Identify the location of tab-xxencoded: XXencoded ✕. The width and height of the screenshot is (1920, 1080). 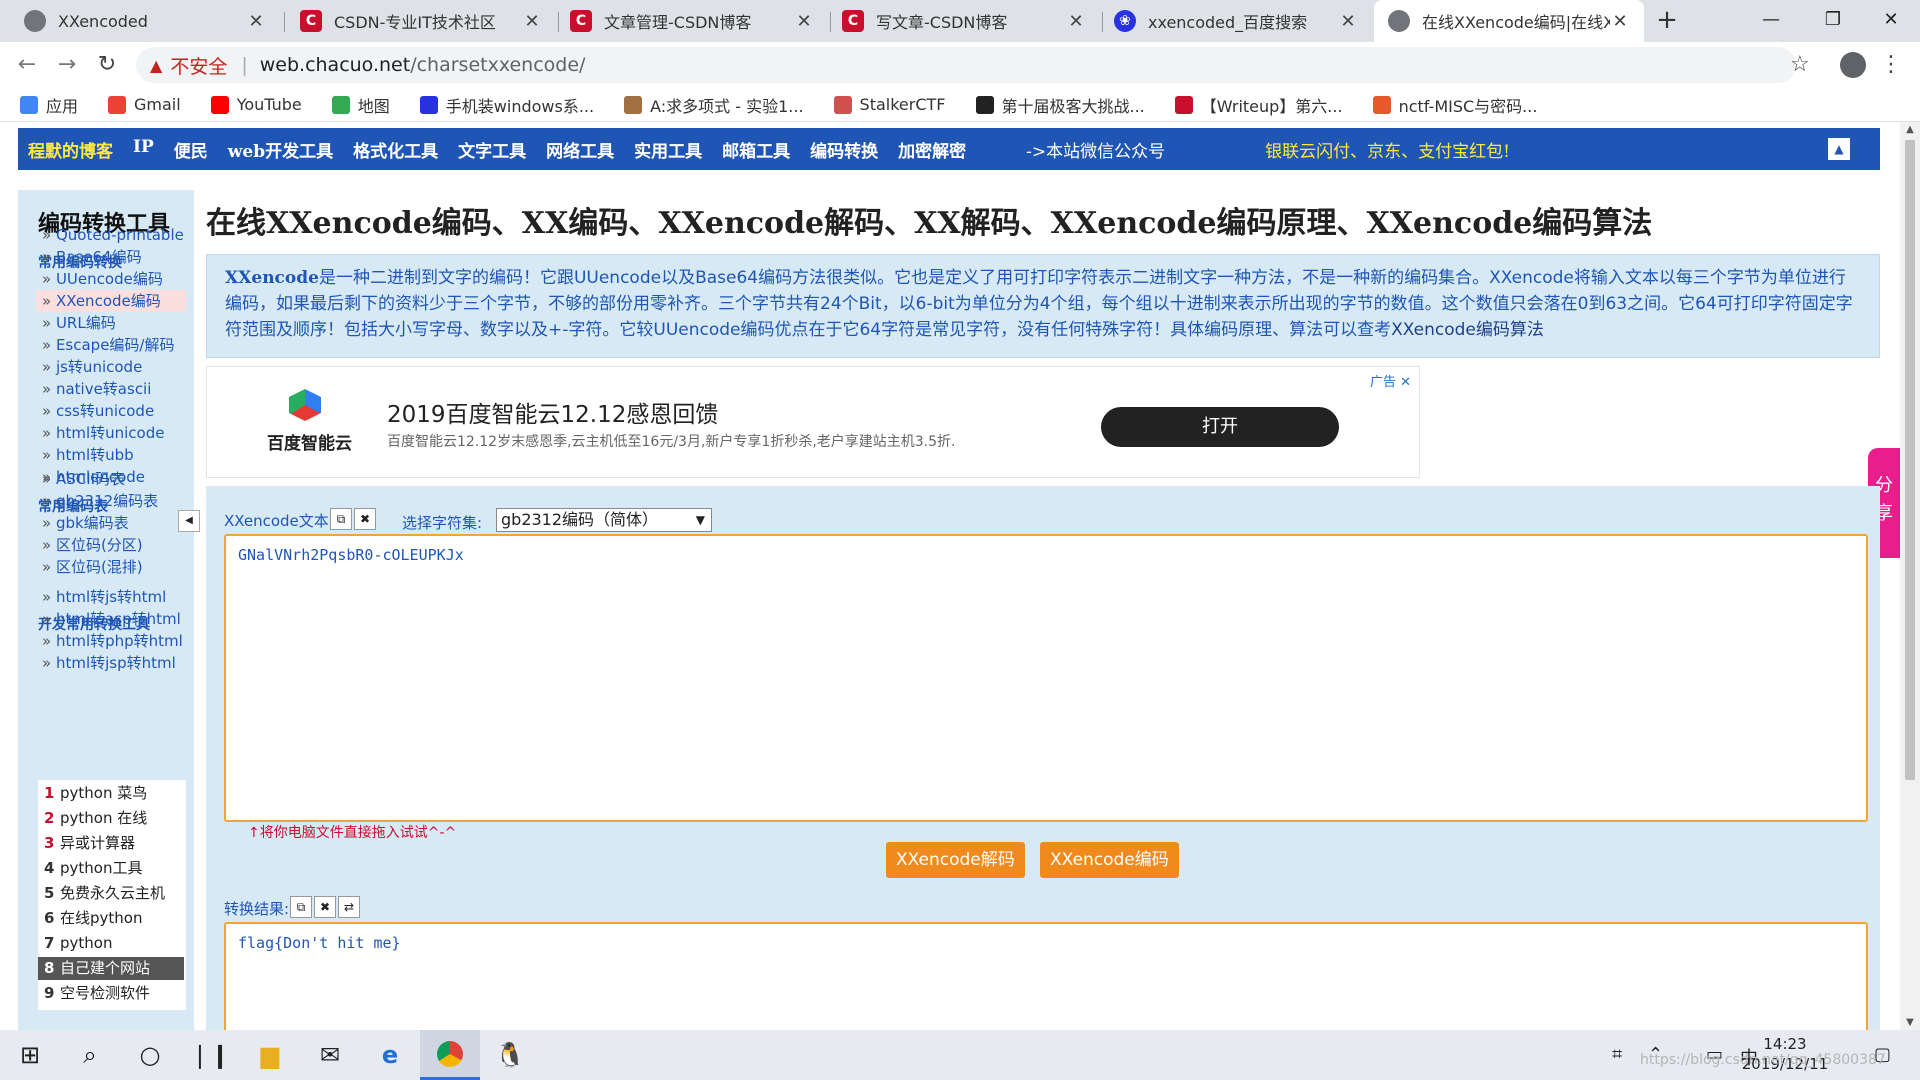
(145, 21).